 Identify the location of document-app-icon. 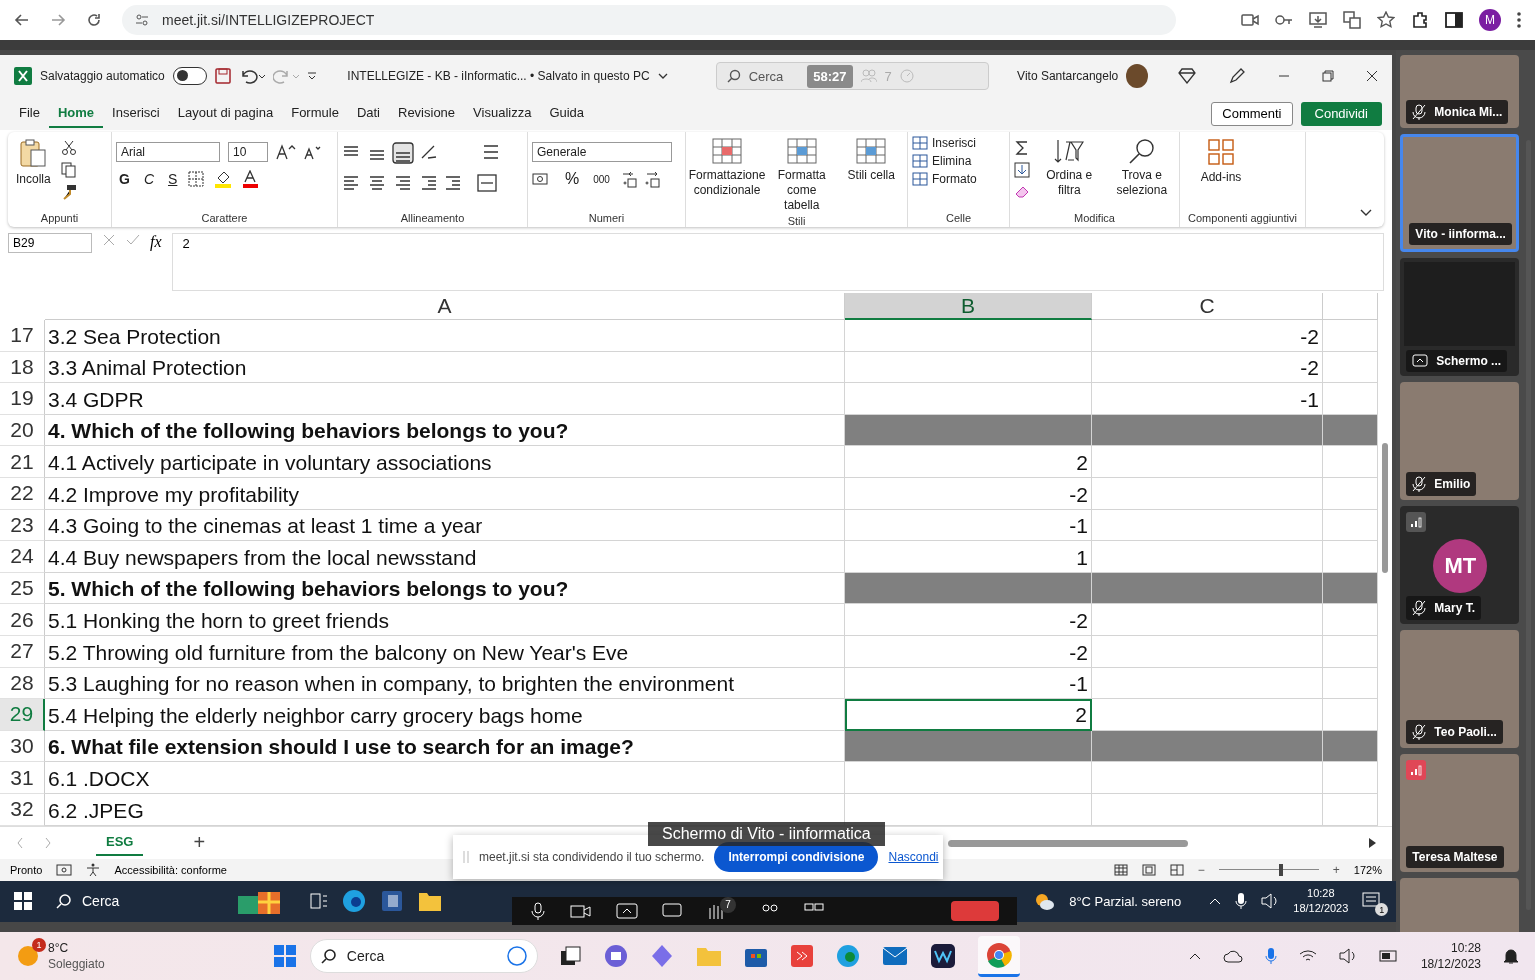
(392, 901).